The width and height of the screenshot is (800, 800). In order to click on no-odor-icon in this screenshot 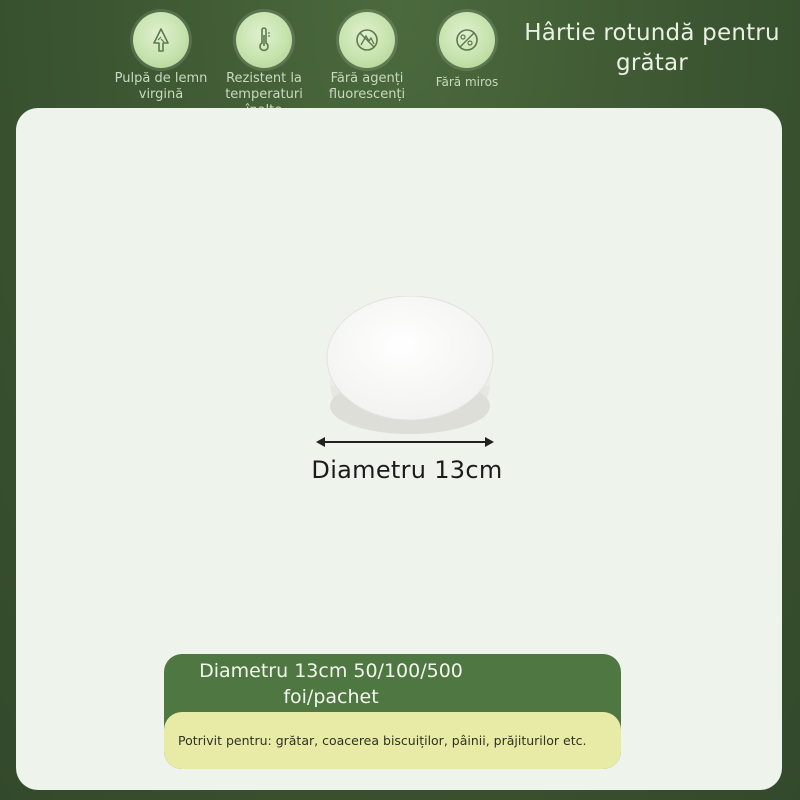, I will do `click(467, 40)`.